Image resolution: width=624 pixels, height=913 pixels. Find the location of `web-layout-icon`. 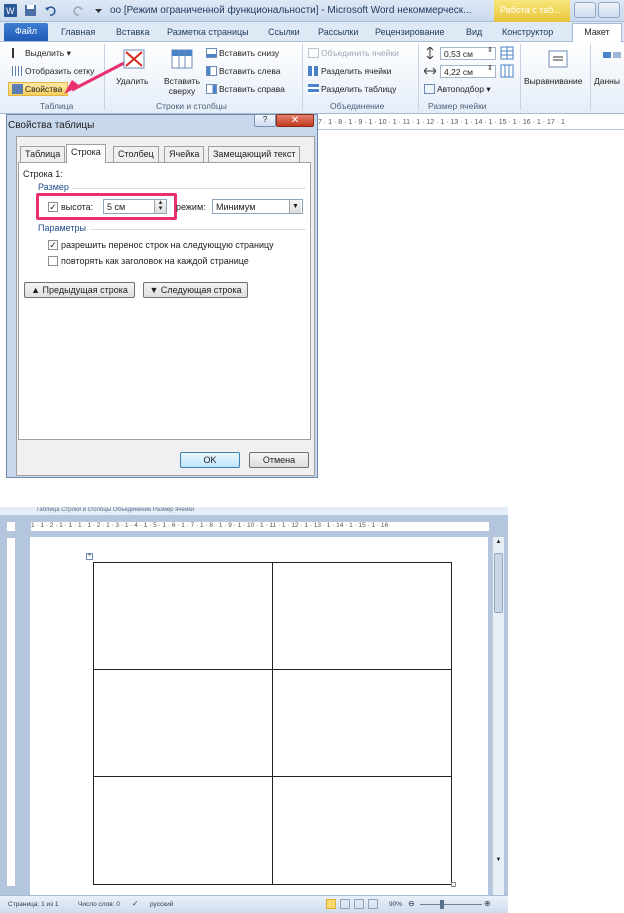

web-layout-icon is located at coordinates (359, 904).